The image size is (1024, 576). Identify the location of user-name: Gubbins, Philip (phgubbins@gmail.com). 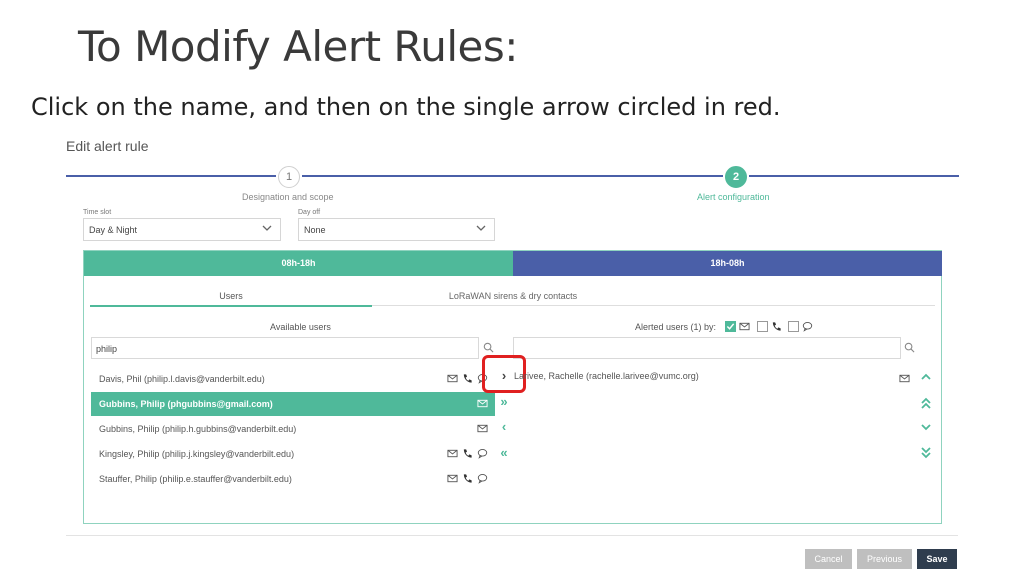
(186, 404).